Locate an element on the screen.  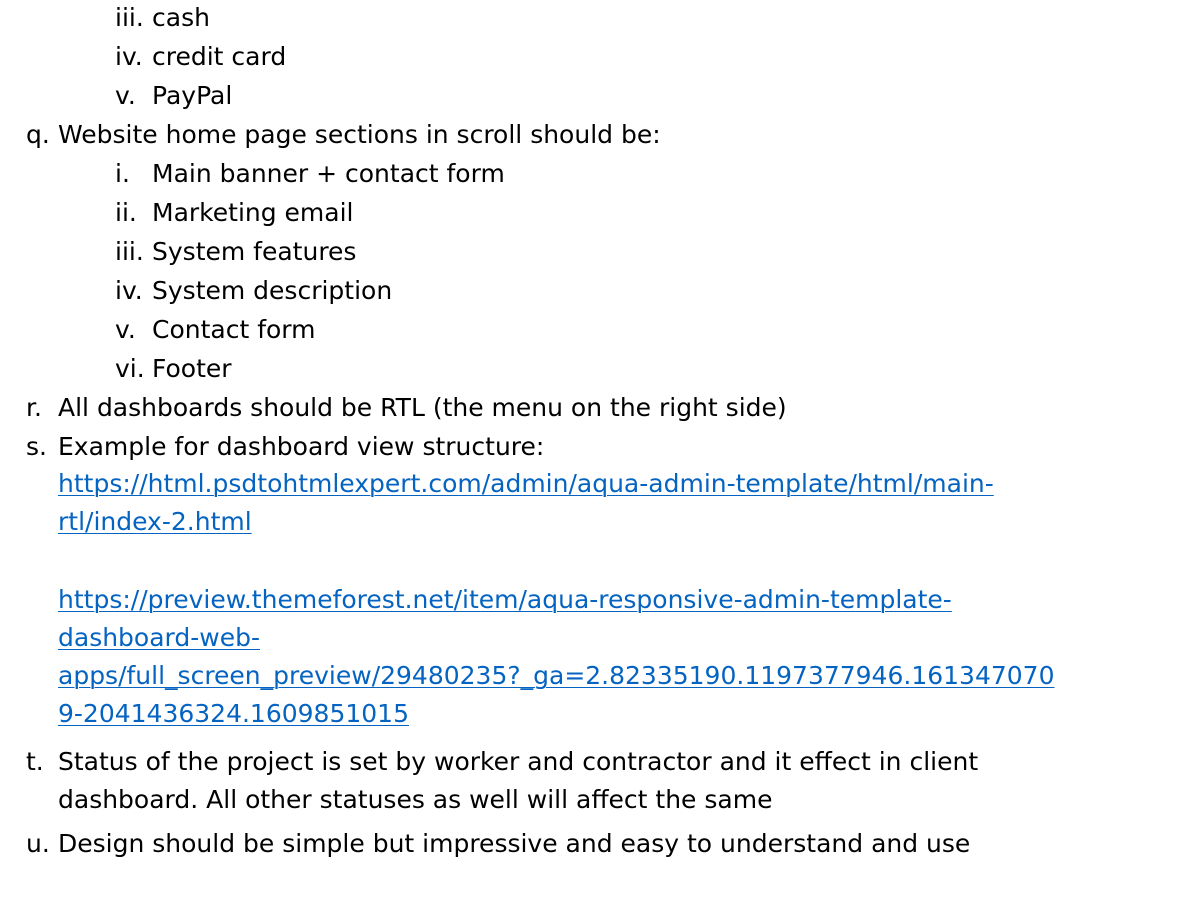
list-item-text: Footer is located at coordinates (192, 368).